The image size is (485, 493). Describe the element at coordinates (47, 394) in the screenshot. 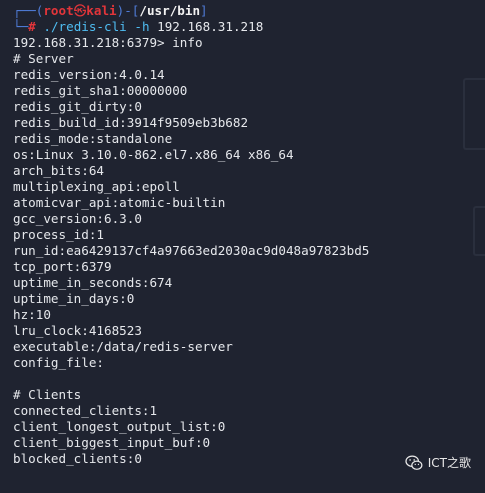

I see `section-header: # Clients` at that location.